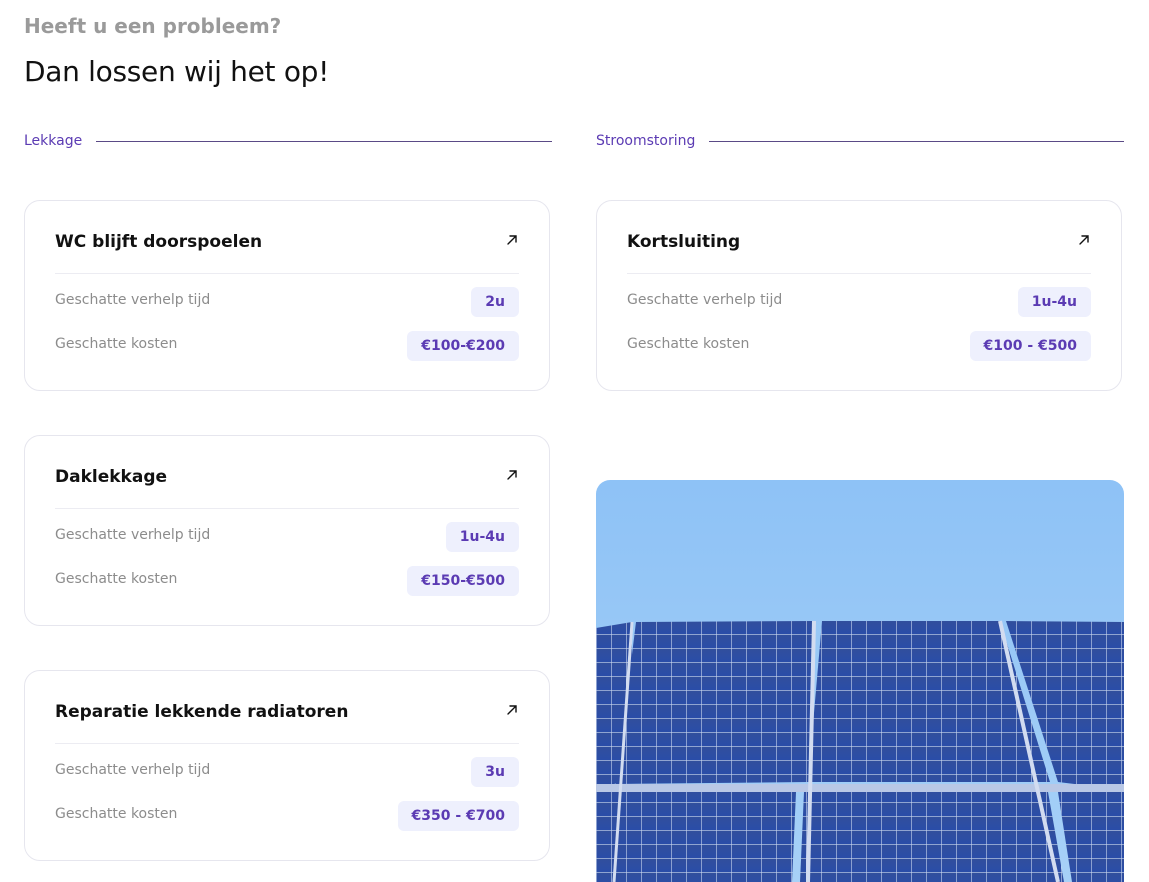  I want to click on category-stroomstoring: Stroomstoring, so click(860, 141).